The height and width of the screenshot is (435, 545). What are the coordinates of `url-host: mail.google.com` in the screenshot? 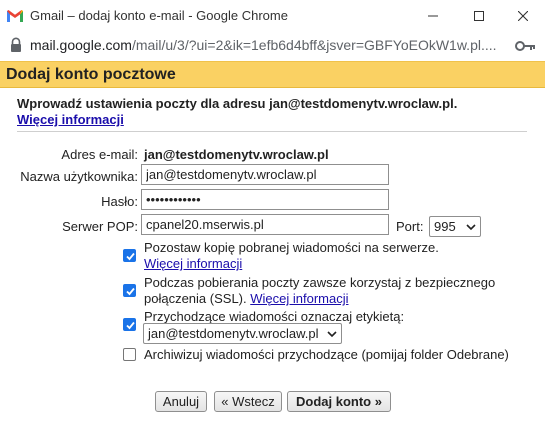 It's located at (81, 45).